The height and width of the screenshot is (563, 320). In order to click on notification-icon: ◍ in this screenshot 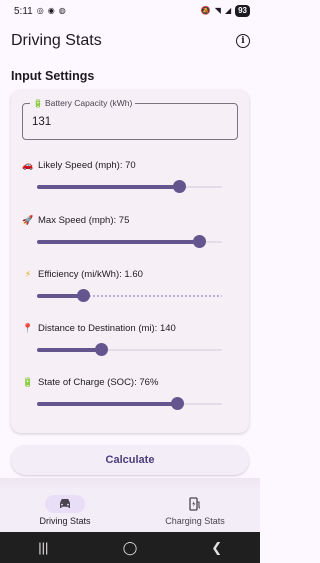, I will do `click(62, 10)`.